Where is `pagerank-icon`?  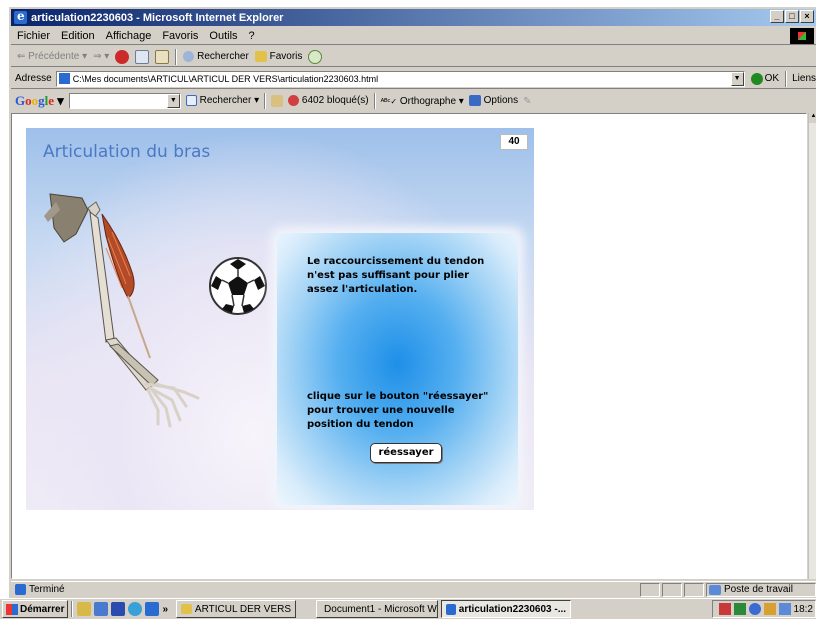
pagerank-icon is located at coordinates (277, 101).